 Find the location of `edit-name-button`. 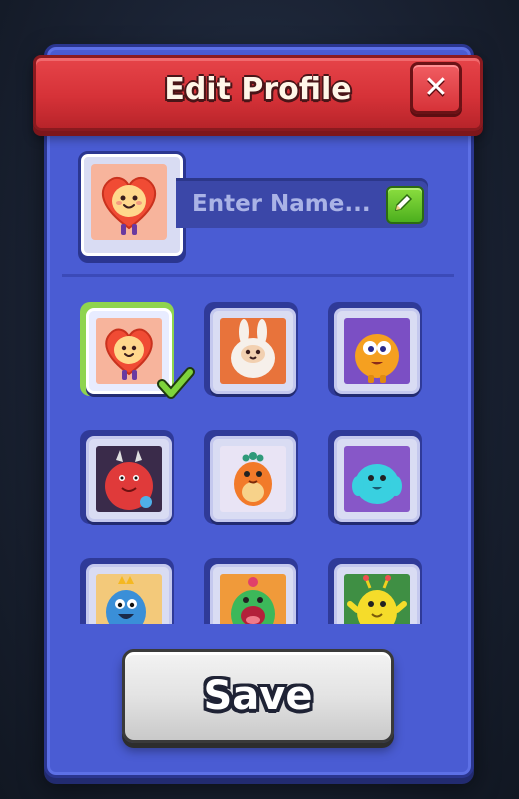

edit-name-button is located at coordinates (405, 205).